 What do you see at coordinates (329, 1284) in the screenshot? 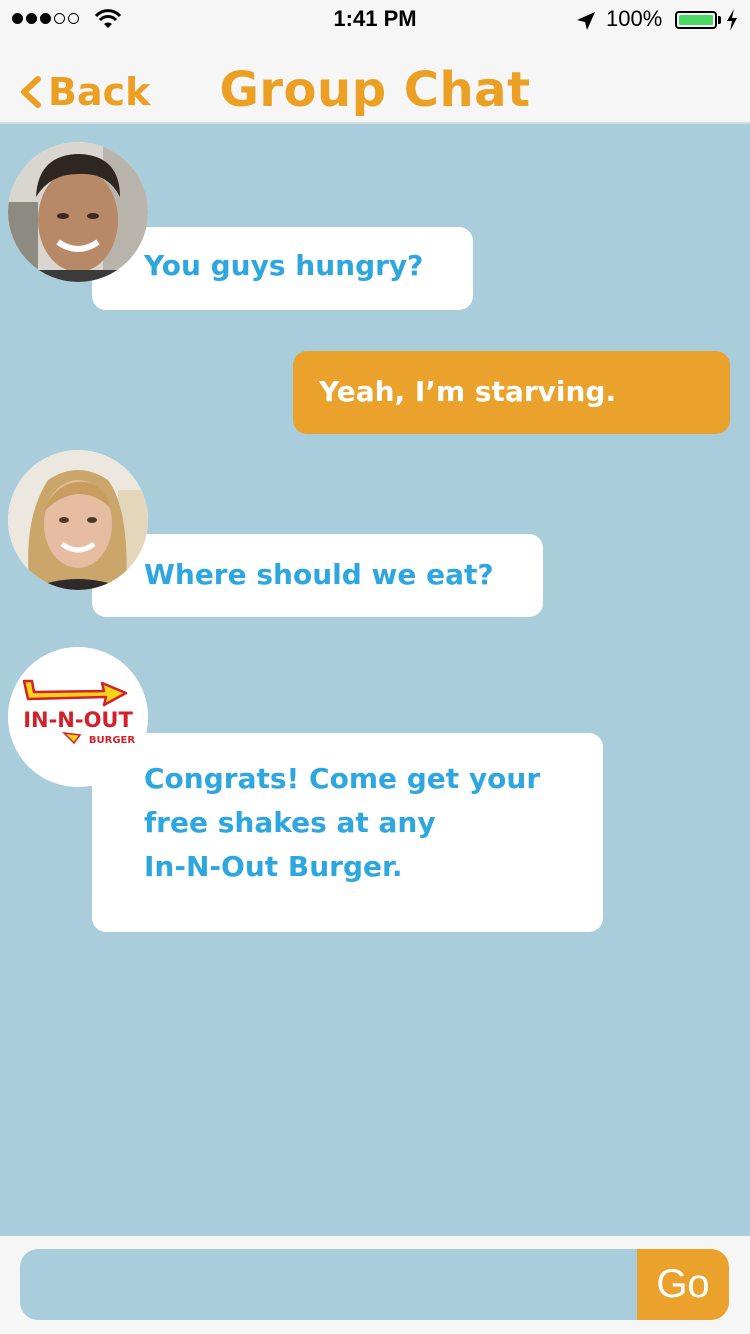
I see `message-input` at bounding box center [329, 1284].